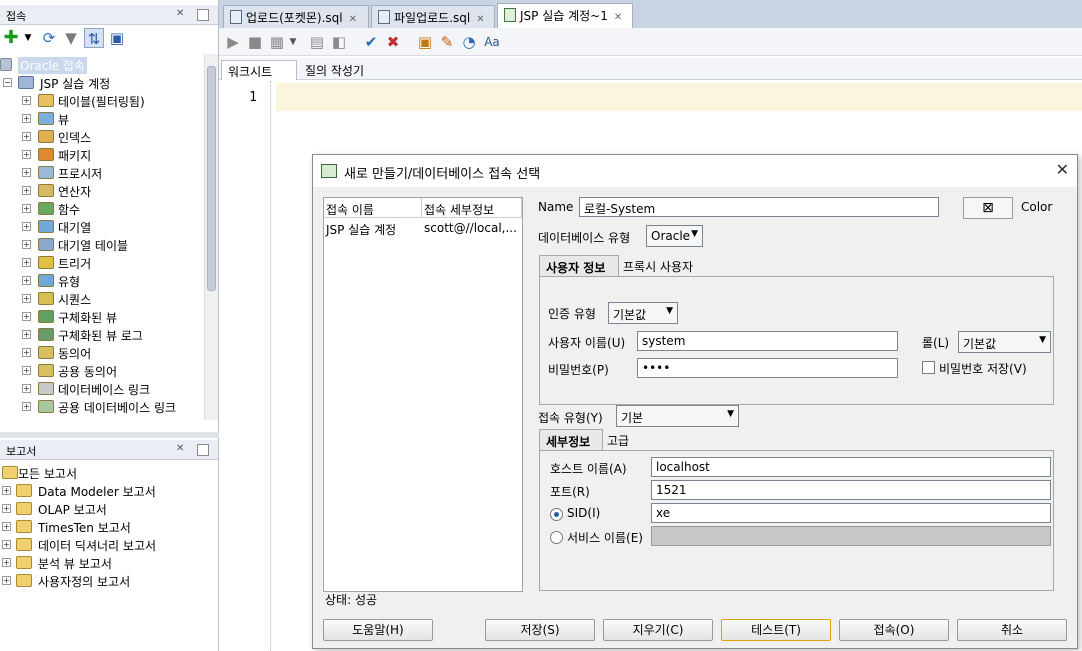 The image size is (1082, 651). Describe the element at coordinates (102, 101) in the screenshot. I see `tree-node: + 테이블(필터링됨)` at that location.